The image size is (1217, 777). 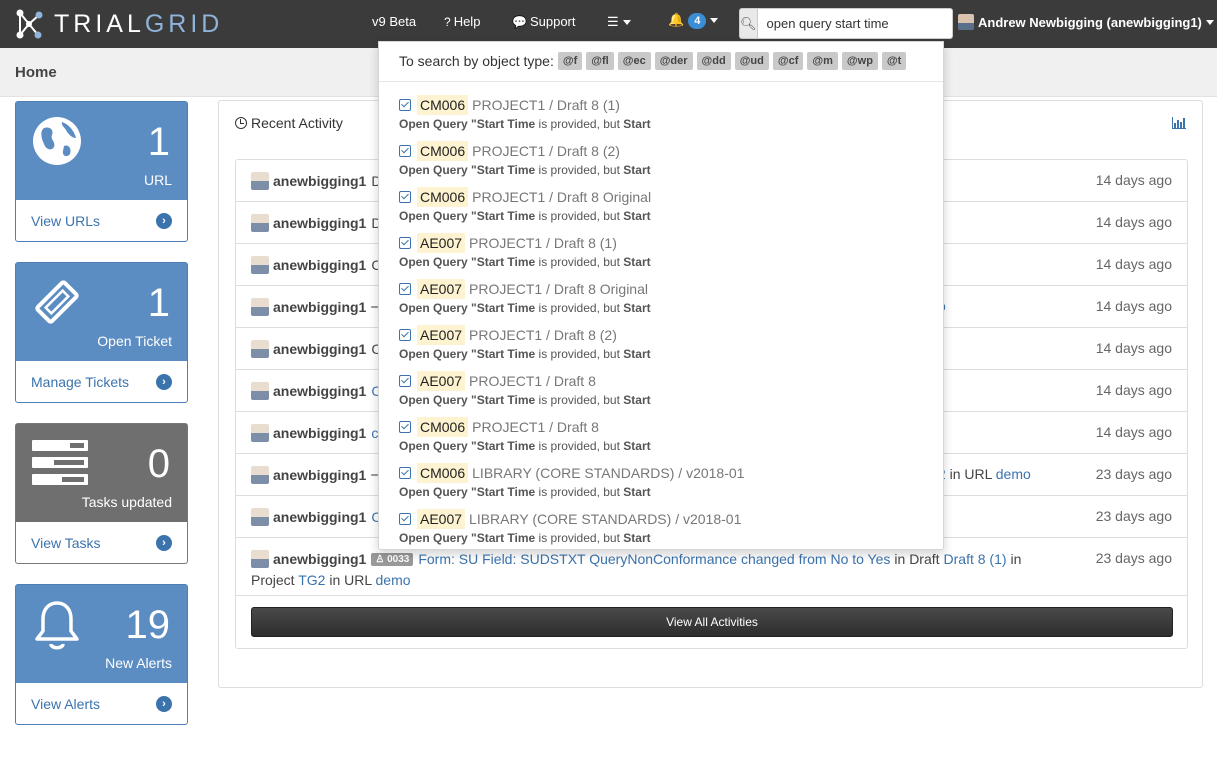 I want to click on help-link: ? Help, so click(x=462, y=21).